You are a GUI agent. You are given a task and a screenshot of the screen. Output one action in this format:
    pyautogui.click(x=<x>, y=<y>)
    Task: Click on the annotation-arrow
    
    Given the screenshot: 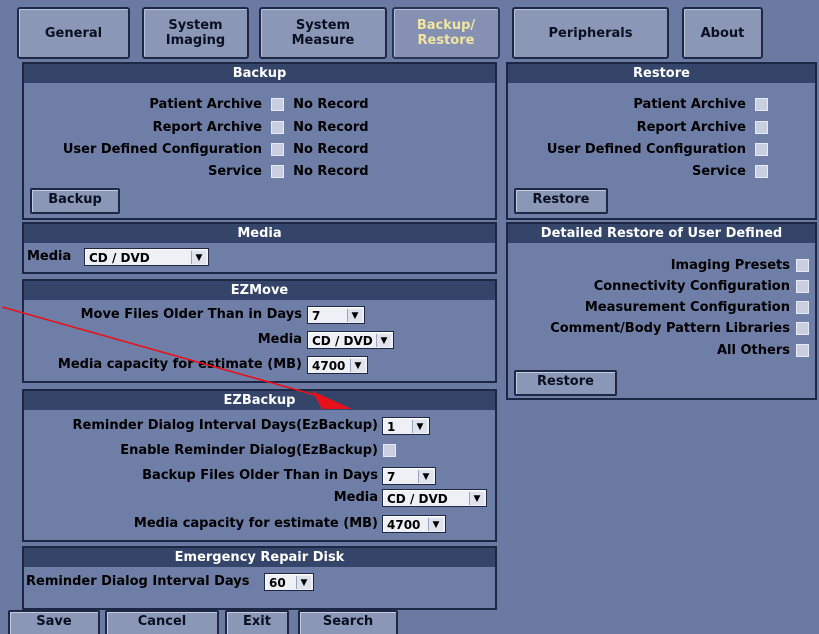 What is the action you would take?
    pyautogui.click(x=176, y=357)
    